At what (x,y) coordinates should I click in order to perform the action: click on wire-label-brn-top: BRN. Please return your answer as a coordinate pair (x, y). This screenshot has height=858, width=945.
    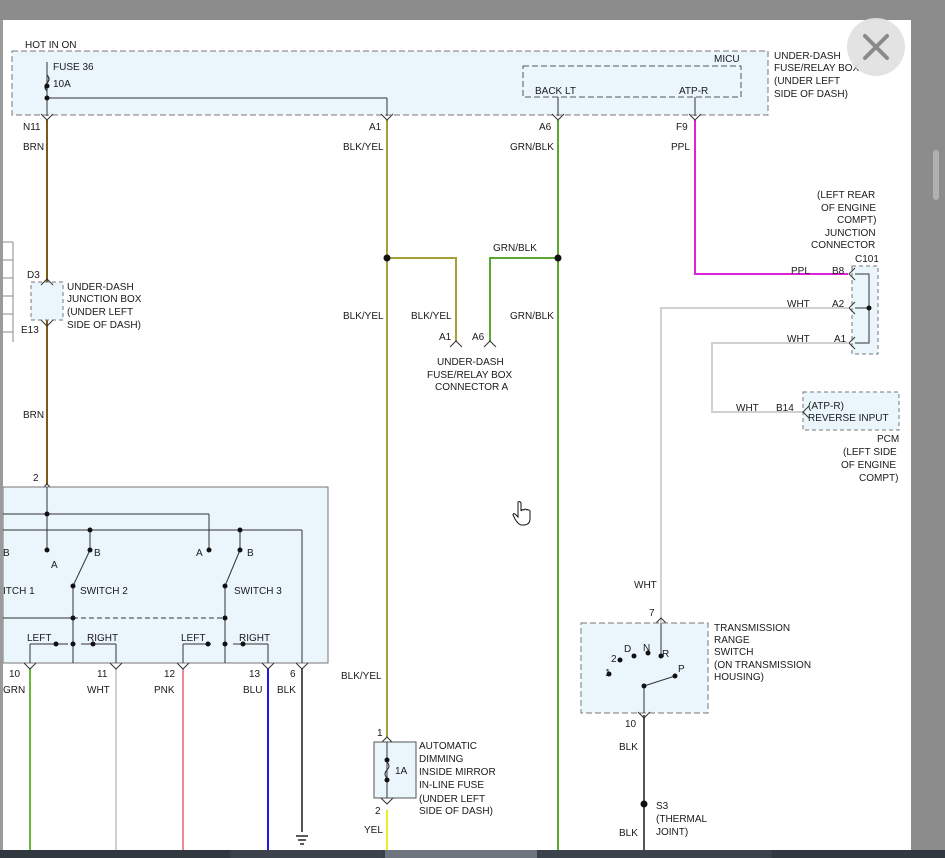
    Looking at the image, I should click on (33, 147).